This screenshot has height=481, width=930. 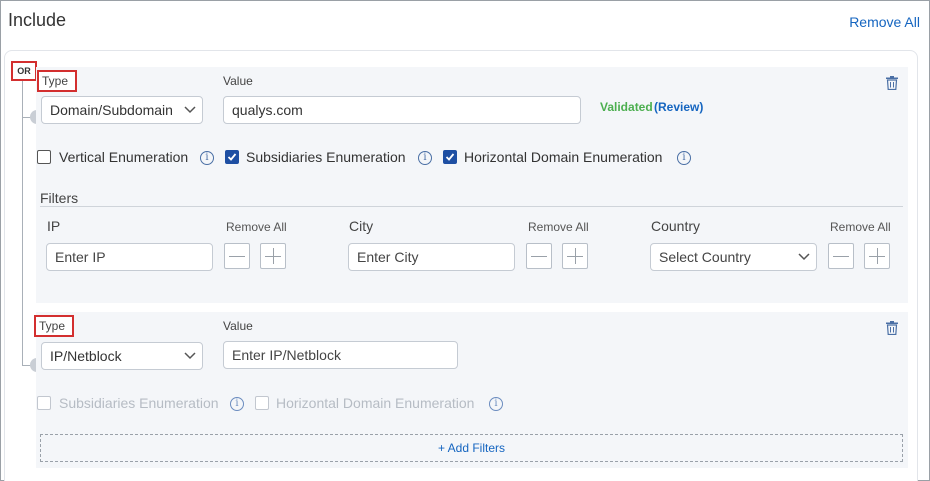 I want to click on rule2-value-label: Value, so click(x=238, y=326).